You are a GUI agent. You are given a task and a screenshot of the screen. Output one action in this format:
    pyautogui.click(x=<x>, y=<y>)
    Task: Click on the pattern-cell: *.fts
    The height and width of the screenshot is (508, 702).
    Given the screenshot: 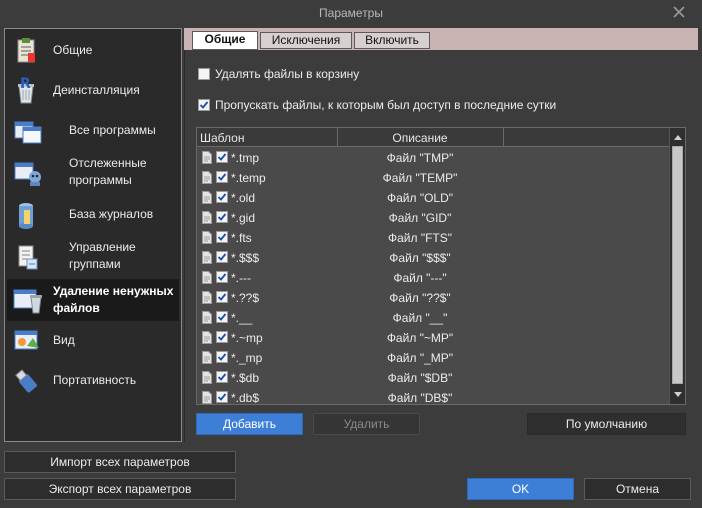 What is the action you would take?
    pyautogui.click(x=241, y=238)
    